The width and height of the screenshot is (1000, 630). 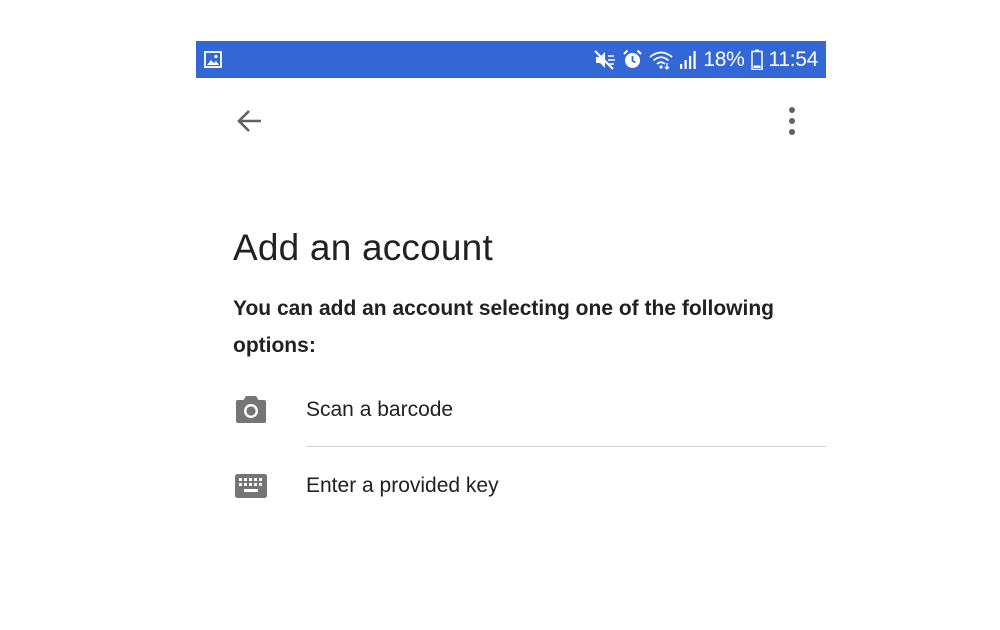 I want to click on status-icons: 18% 11:54, so click(x=706, y=59).